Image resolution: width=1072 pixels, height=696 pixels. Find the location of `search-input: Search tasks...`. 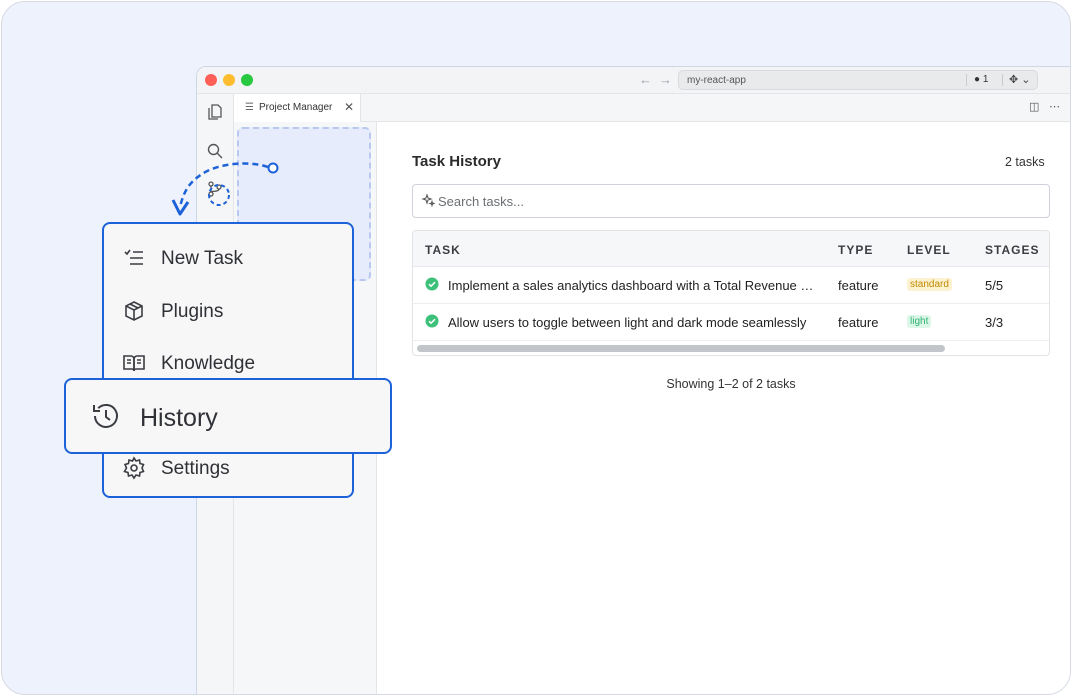

search-input: Search tasks... is located at coordinates (731, 201).